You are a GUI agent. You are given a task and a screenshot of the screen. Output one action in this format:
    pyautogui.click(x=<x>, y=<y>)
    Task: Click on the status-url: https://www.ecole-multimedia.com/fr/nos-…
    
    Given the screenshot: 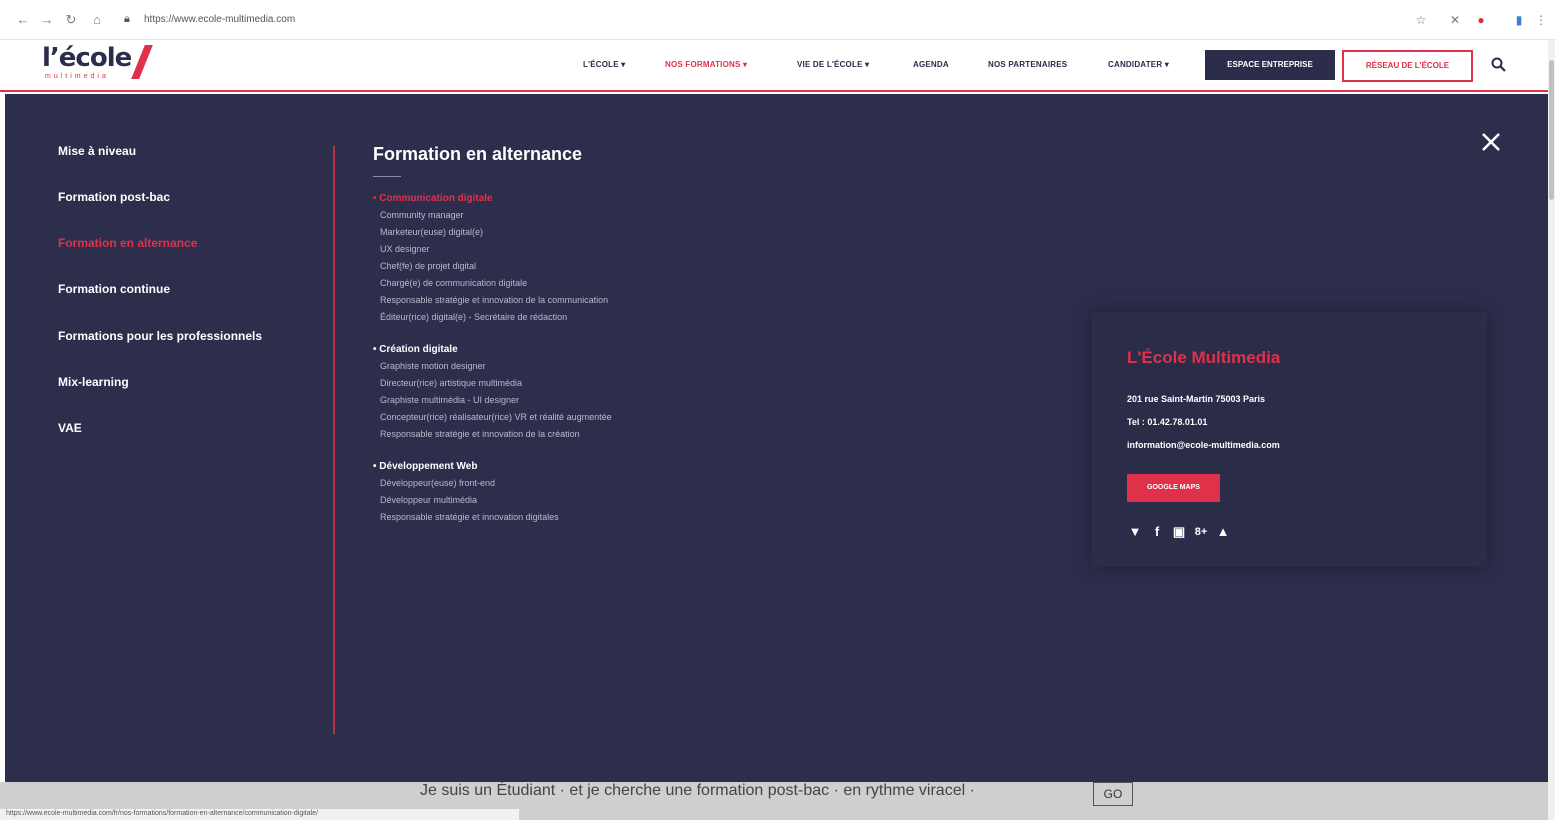 What is the action you would take?
    pyautogui.click(x=162, y=813)
    